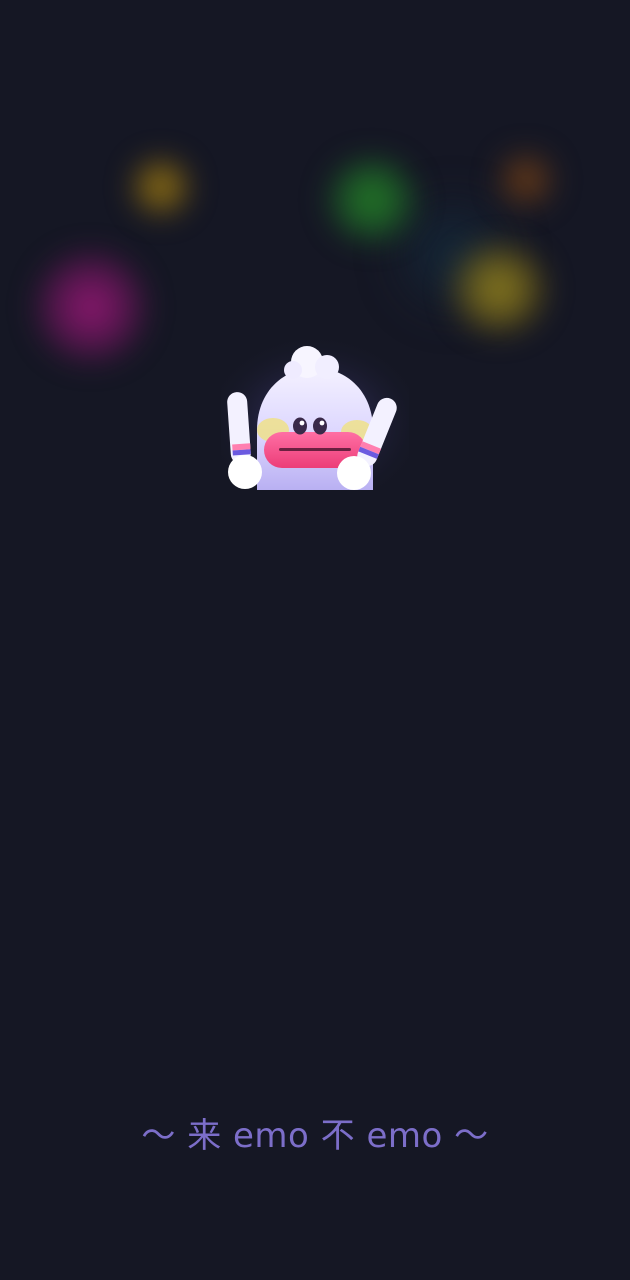 Image resolution: width=630 pixels, height=1280 pixels. What do you see at coordinates (161, 187) in the screenshot?
I see `background-glow-yellow-small` at bounding box center [161, 187].